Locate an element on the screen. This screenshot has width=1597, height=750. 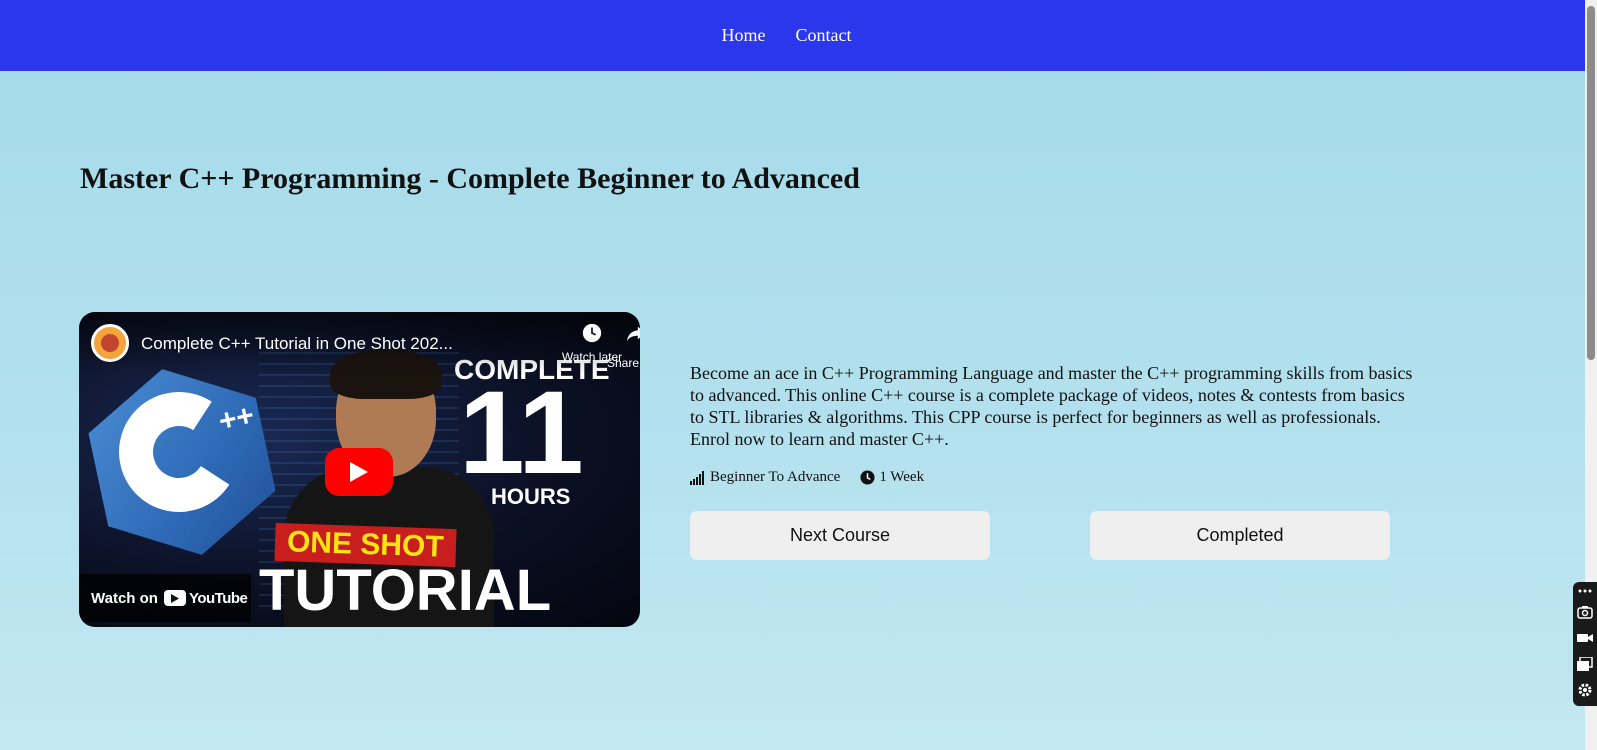
signal-bars-icon is located at coordinates (697, 477).